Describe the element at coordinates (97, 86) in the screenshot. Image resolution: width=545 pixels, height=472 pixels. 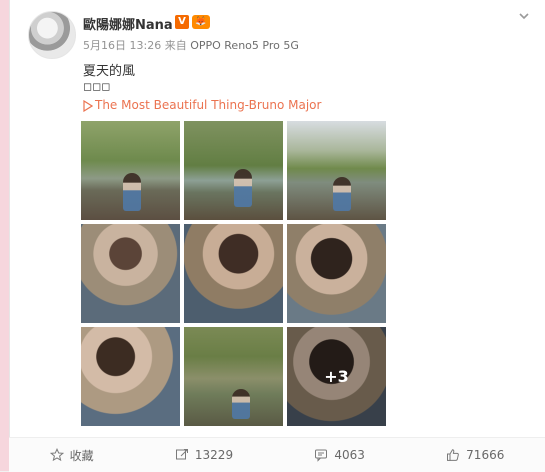
I see `post-text-line2: ◻◻◻` at that location.